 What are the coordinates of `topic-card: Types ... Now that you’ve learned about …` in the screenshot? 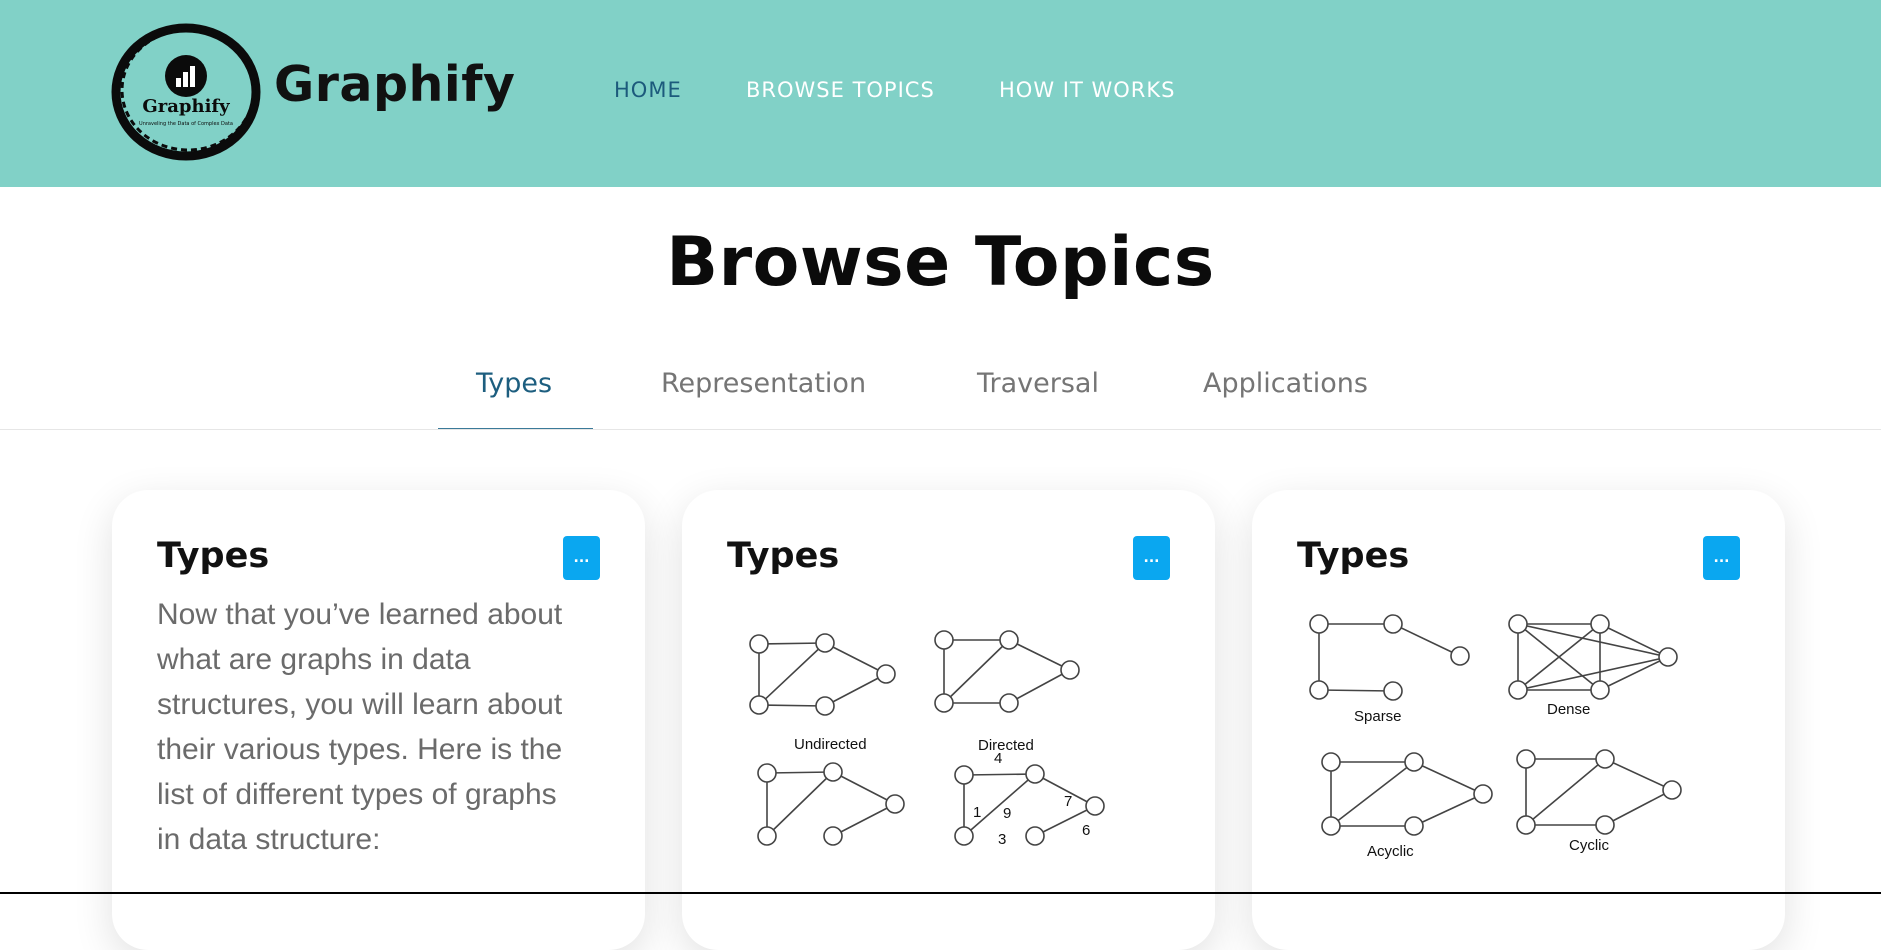 It's located at (378, 720).